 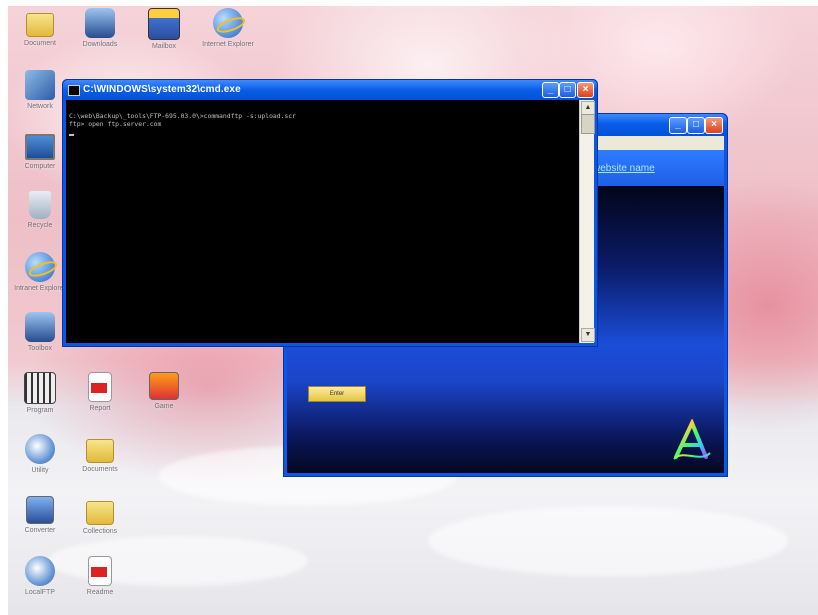 I want to click on desktop-icon-documents: Documents, so click(x=100, y=454).